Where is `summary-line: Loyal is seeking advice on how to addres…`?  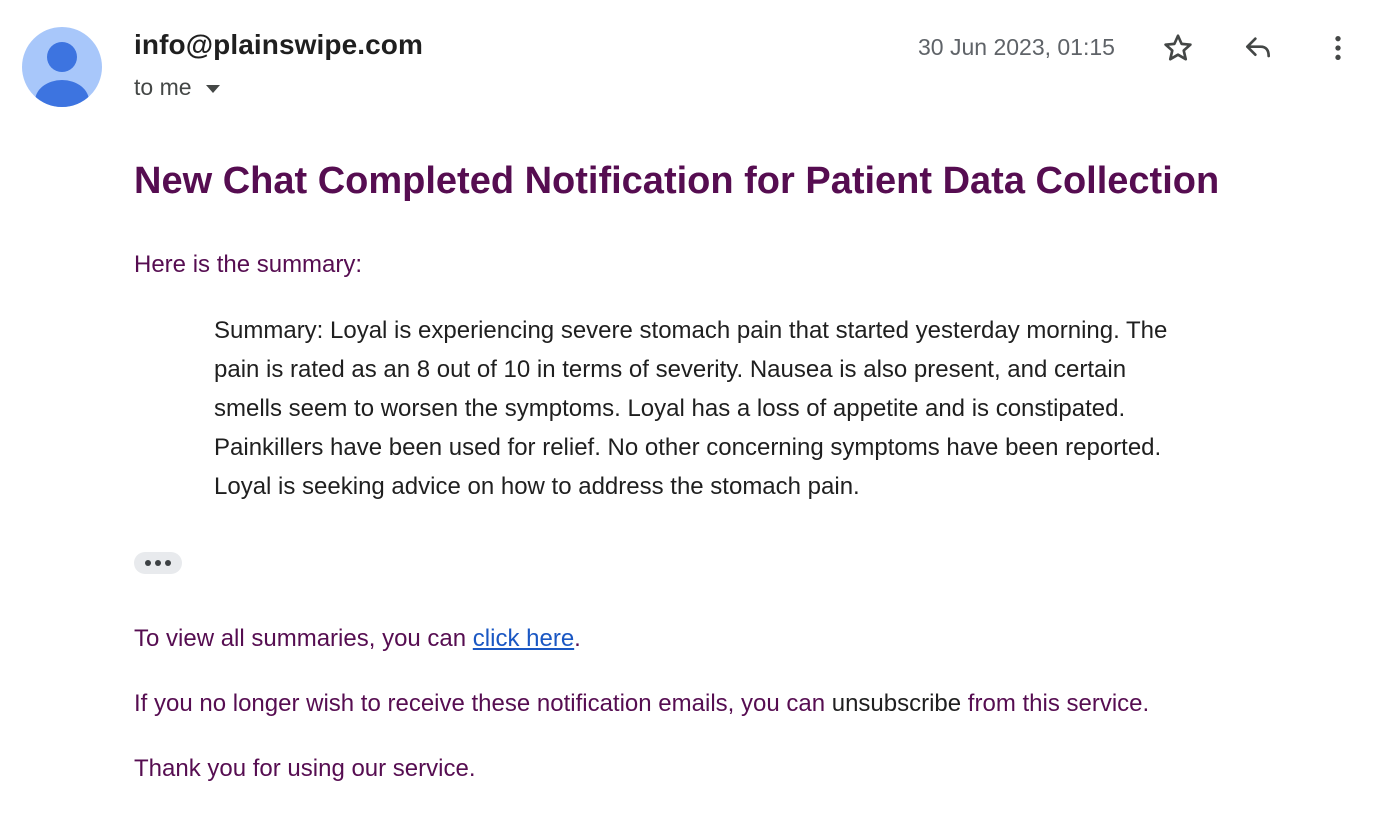
summary-line: Loyal is seeking advice on how to addres… is located at coordinates (537, 486).